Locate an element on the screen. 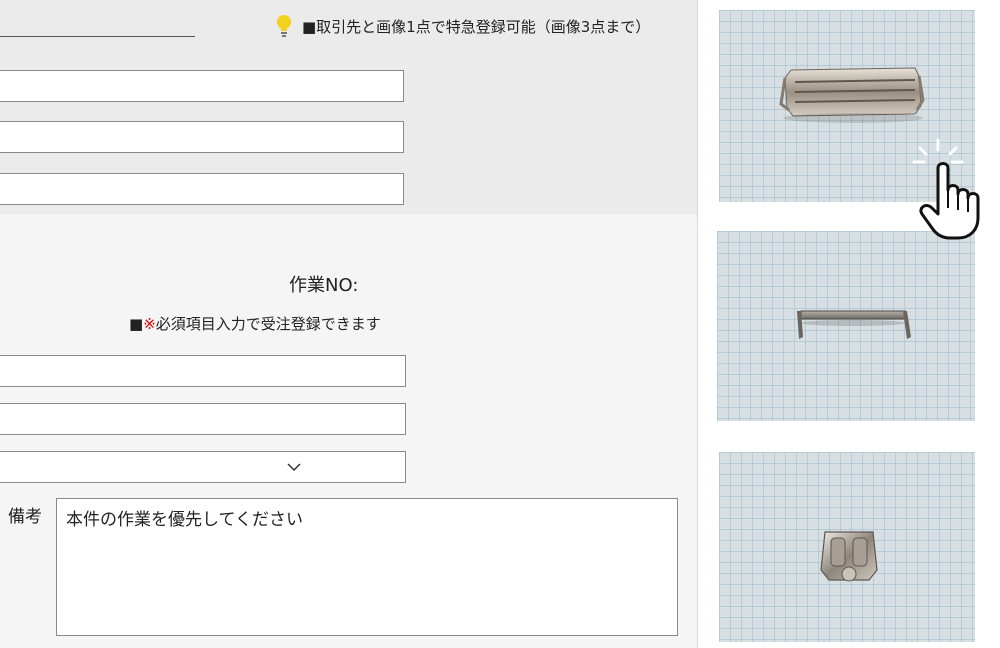 This screenshot has width=1000, height=648. required-fields-note: ■※必須項目入力で受注登録できます is located at coordinates (255, 323).